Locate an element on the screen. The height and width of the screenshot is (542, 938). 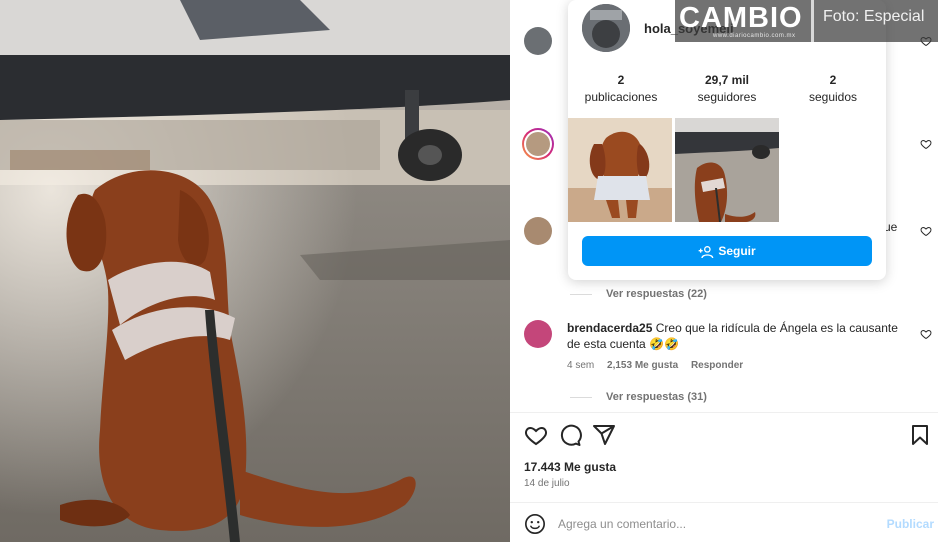
story-ring-avatar is located at coordinates (538, 144).